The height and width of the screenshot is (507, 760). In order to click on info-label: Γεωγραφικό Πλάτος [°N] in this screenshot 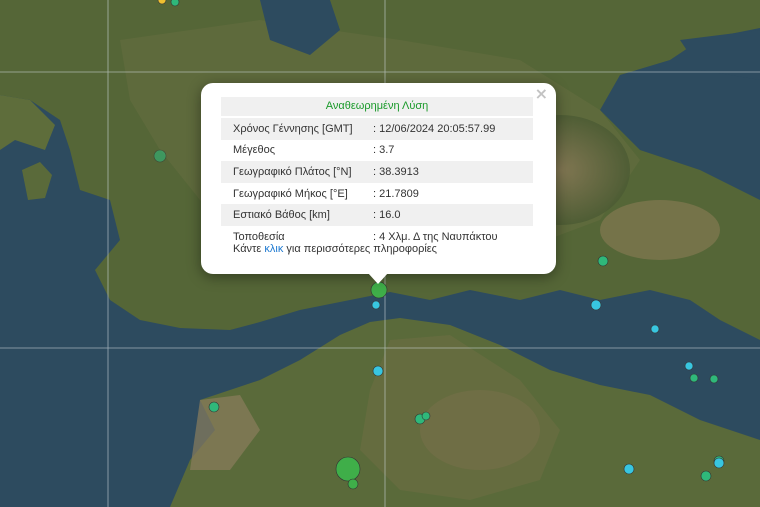, I will do `click(292, 171)`.